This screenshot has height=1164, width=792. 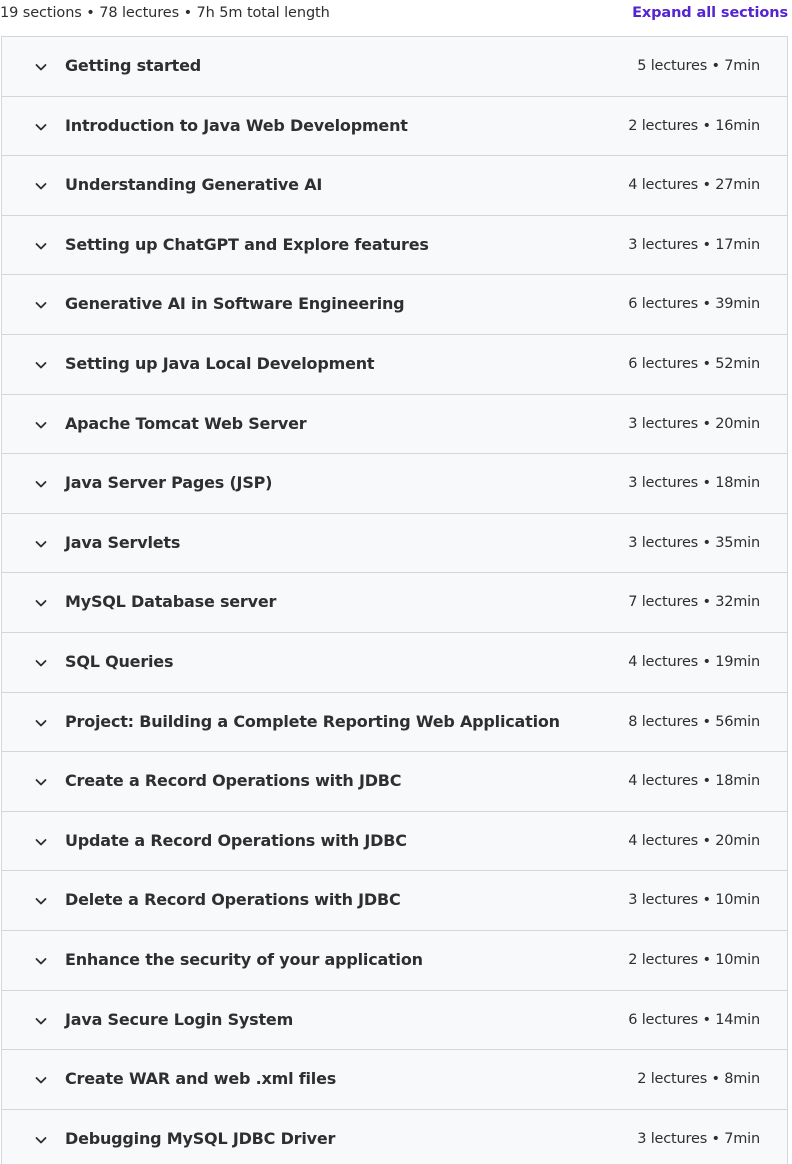 What do you see at coordinates (394, 662) in the screenshot?
I see `section-row: SQL Queries 4 lectures • 19min` at bounding box center [394, 662].